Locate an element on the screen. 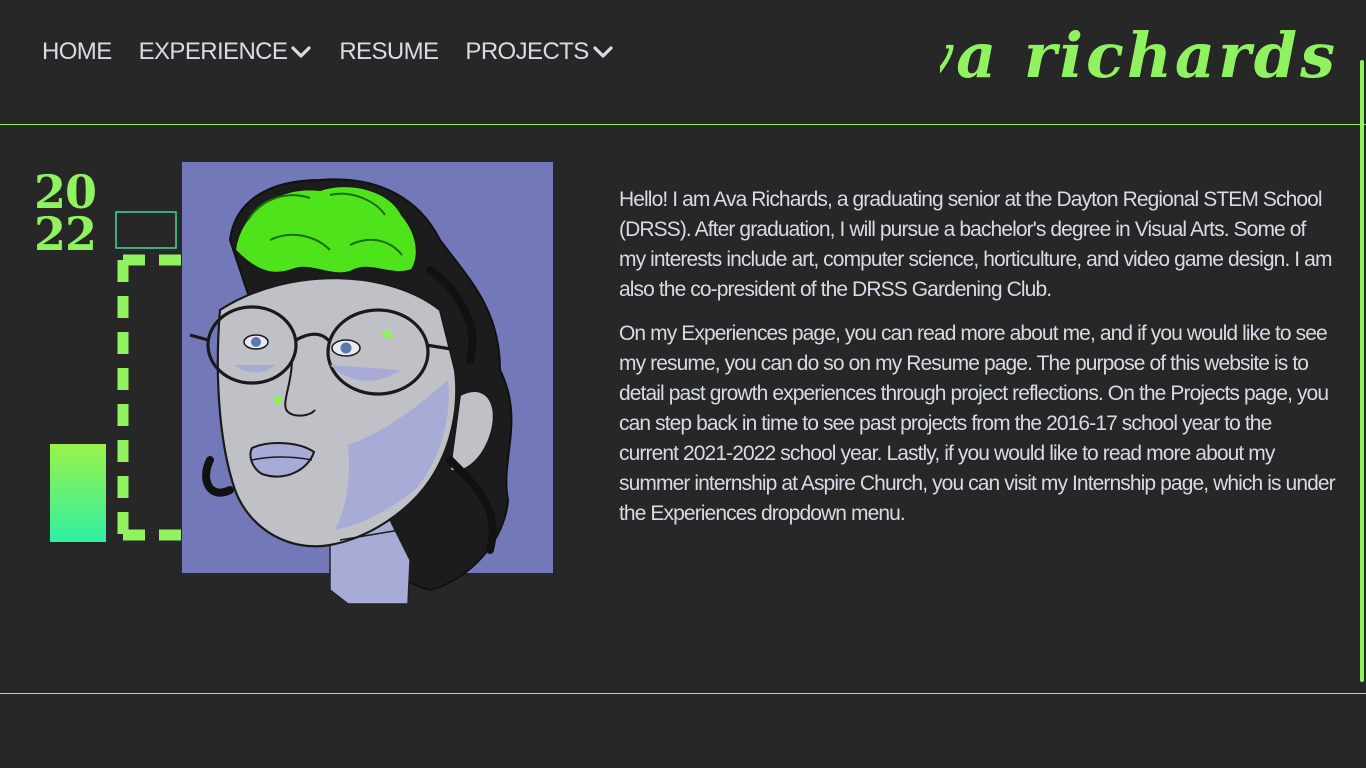 This screenshot has height=768, width=1366. nav-resume-label: RESUME is located at coordinates (389, 51).